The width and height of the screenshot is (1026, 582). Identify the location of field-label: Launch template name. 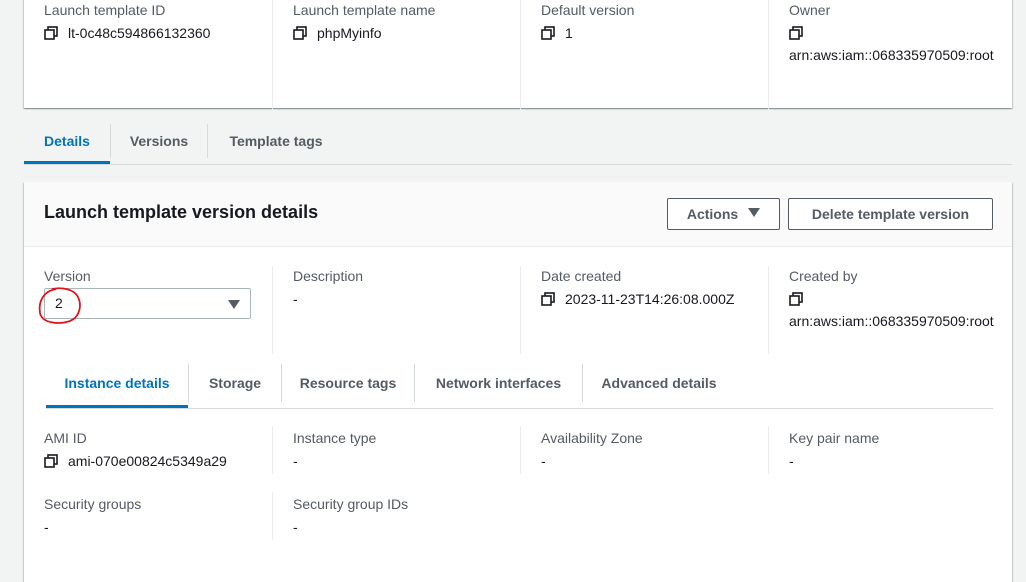
(364, 10).